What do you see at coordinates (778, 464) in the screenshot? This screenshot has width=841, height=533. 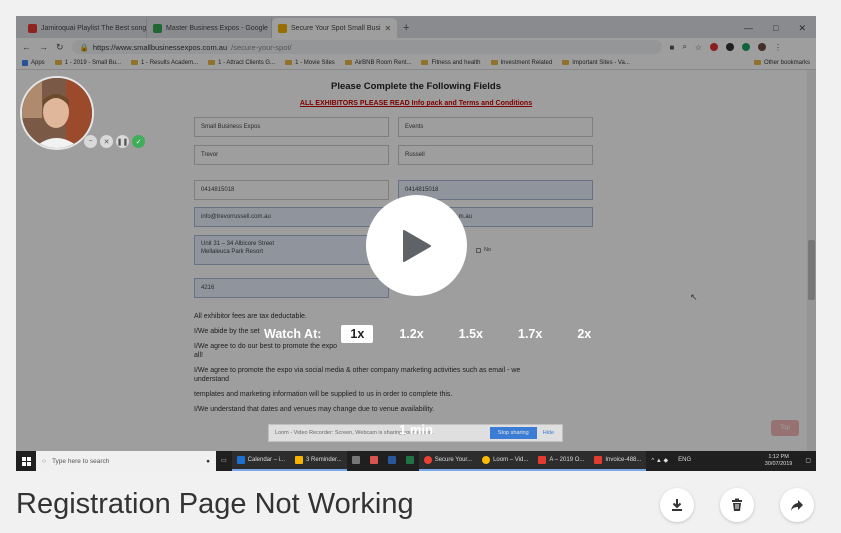 I see `clock-date: 30/07/2019` at bounding box center [778, 464].